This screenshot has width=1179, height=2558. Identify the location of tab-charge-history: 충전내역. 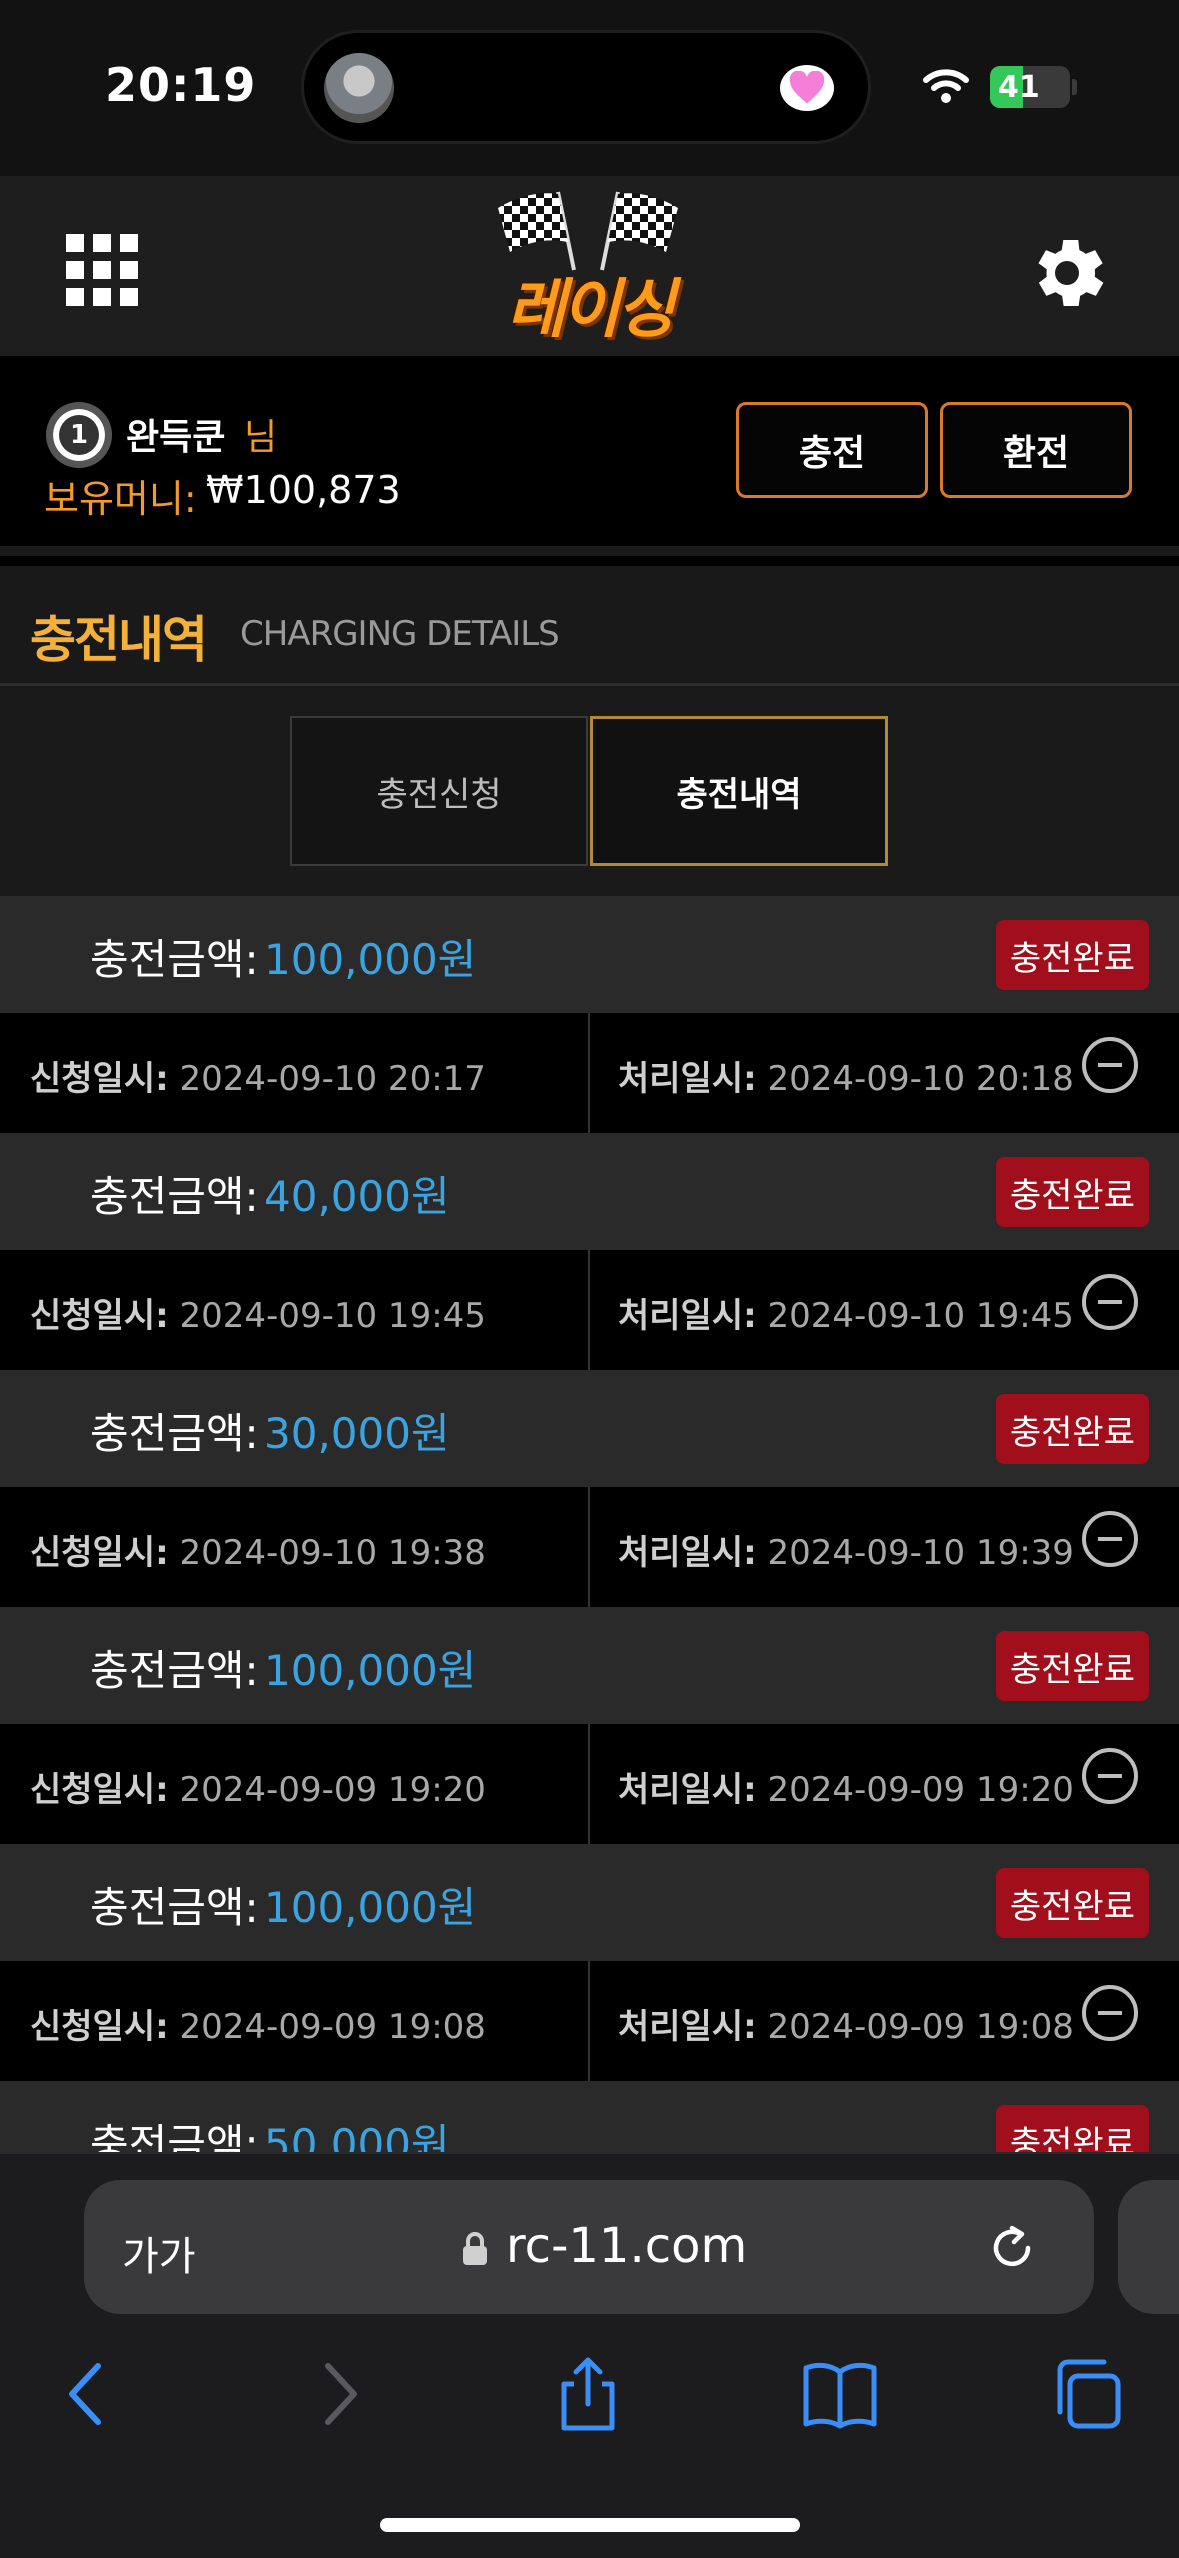
(739, 791).